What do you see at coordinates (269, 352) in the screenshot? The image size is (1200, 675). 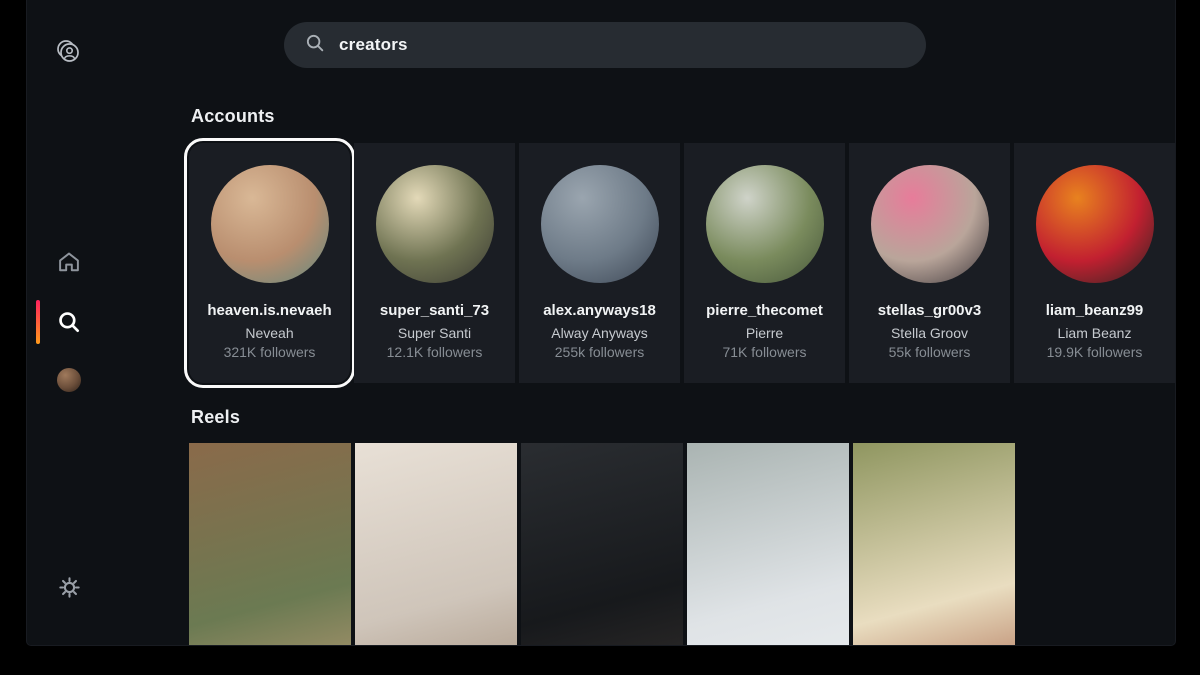 I see `account-followers: 321K followers` at bounding box center [269, 352].